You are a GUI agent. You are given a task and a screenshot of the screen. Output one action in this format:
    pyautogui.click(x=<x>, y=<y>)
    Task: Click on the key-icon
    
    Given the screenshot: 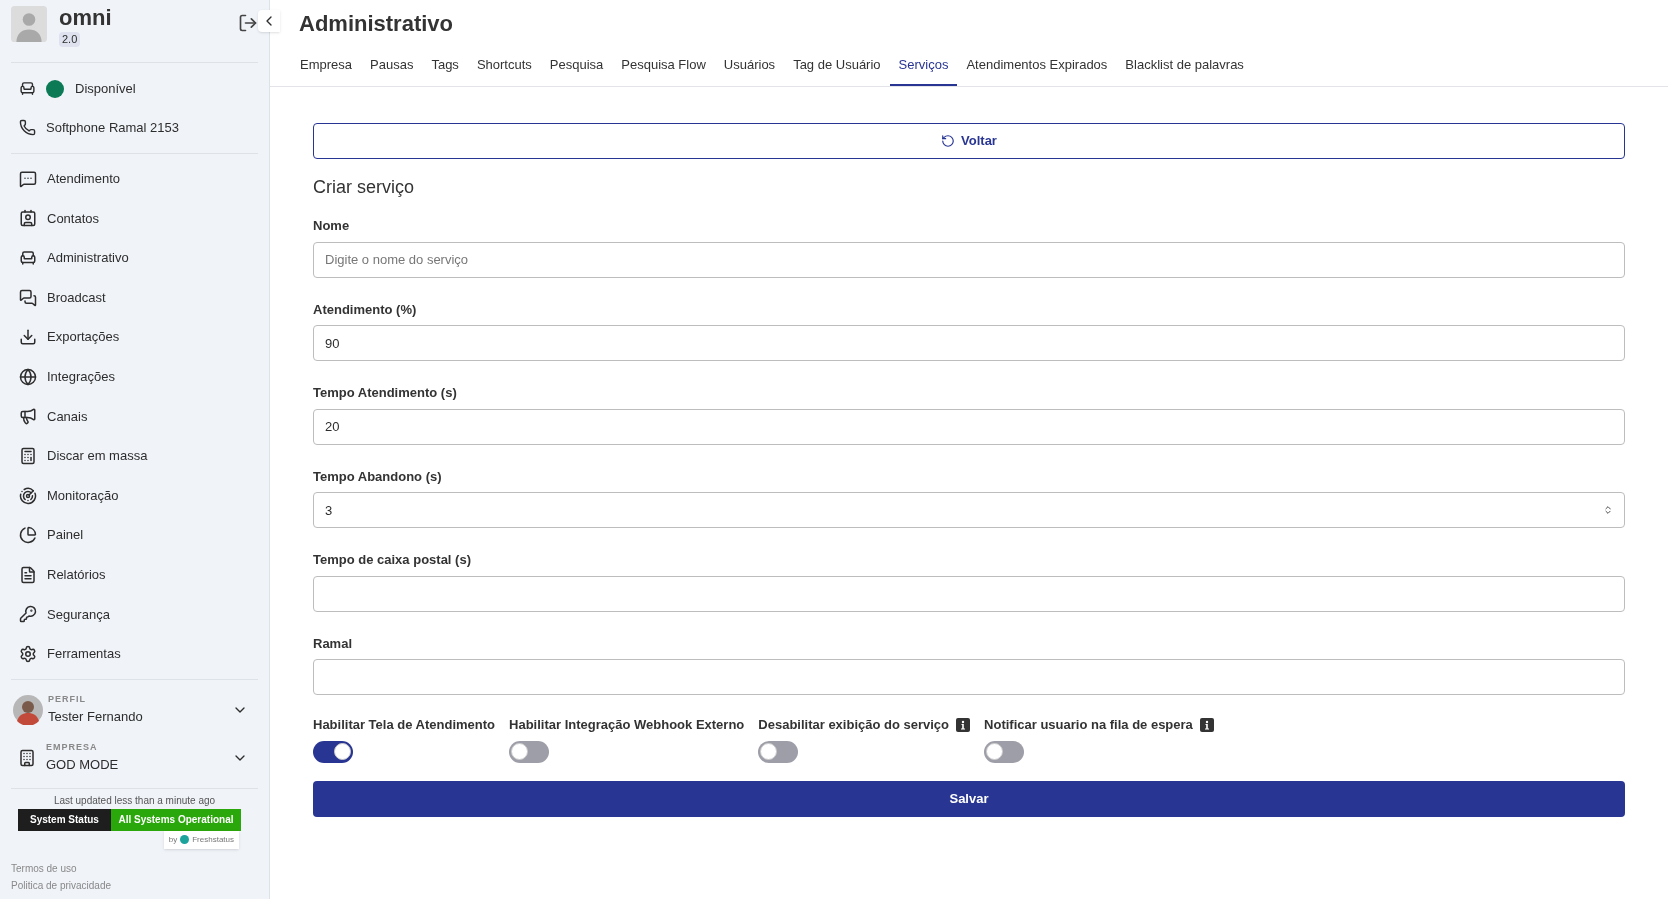 What is the action you would take?
    pyautogui.click(x=28, y=614)
    